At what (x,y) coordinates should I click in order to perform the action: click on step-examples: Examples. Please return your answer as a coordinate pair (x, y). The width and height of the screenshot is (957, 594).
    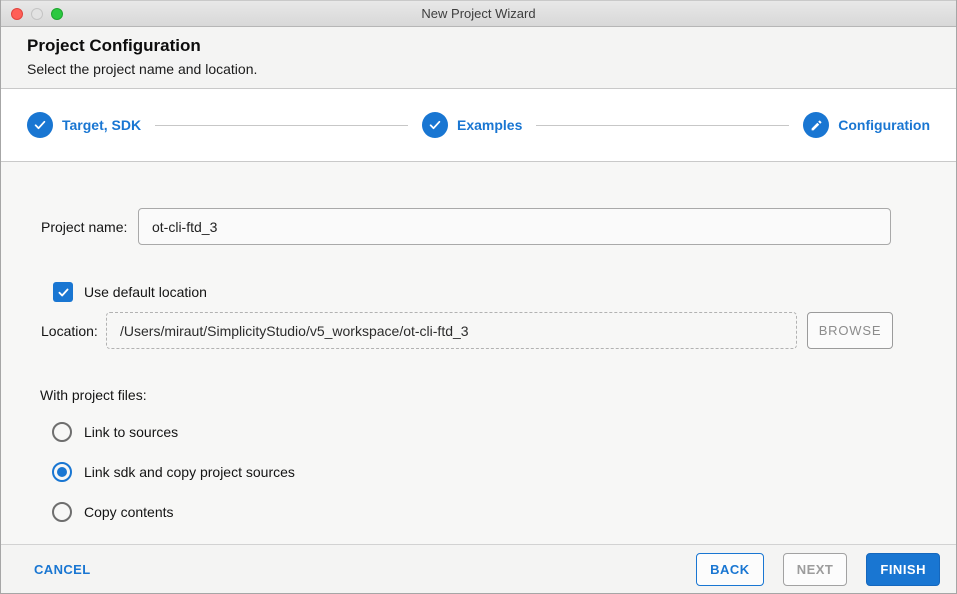
    Looking at the image, I should click on (472, 125).